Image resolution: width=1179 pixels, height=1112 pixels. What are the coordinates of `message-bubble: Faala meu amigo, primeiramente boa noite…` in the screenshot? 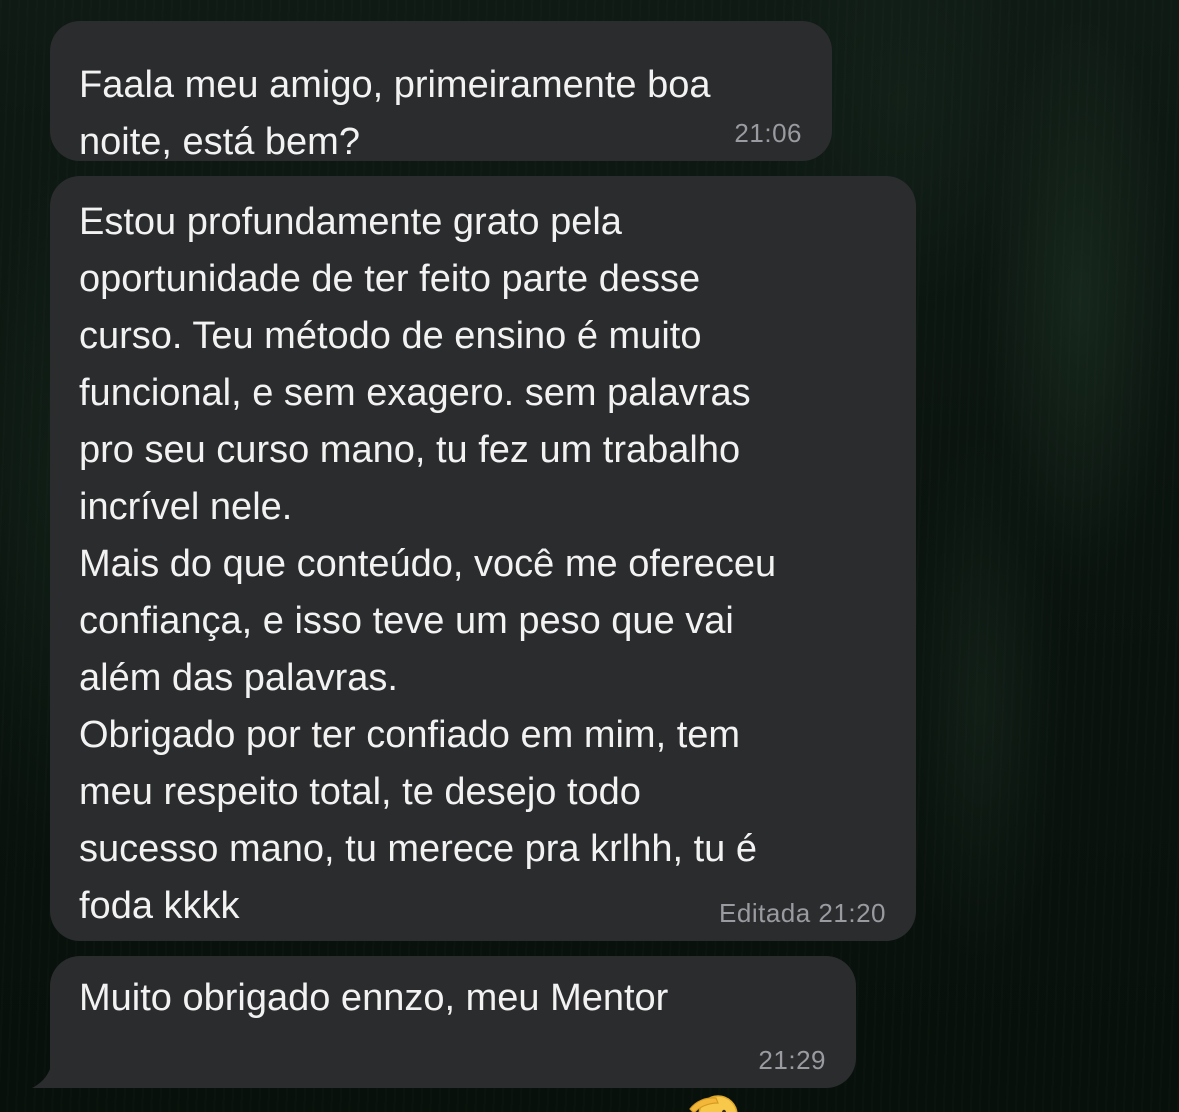 It's located at (441, 92).